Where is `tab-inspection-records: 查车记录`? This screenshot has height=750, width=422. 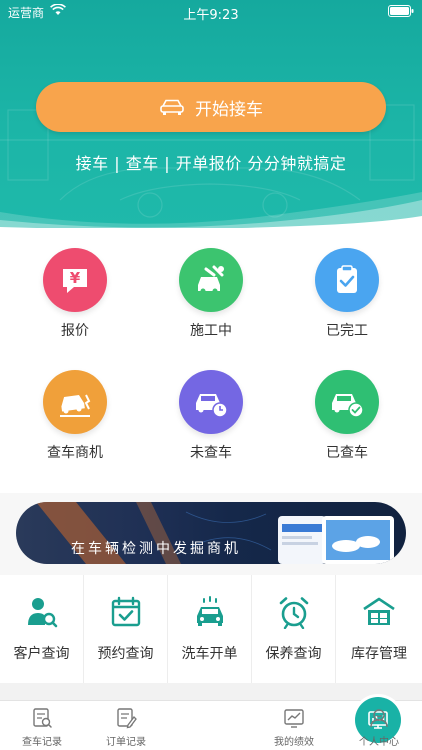 tab-inspection-records: 查车记录 is located at coordinates (42, 725).